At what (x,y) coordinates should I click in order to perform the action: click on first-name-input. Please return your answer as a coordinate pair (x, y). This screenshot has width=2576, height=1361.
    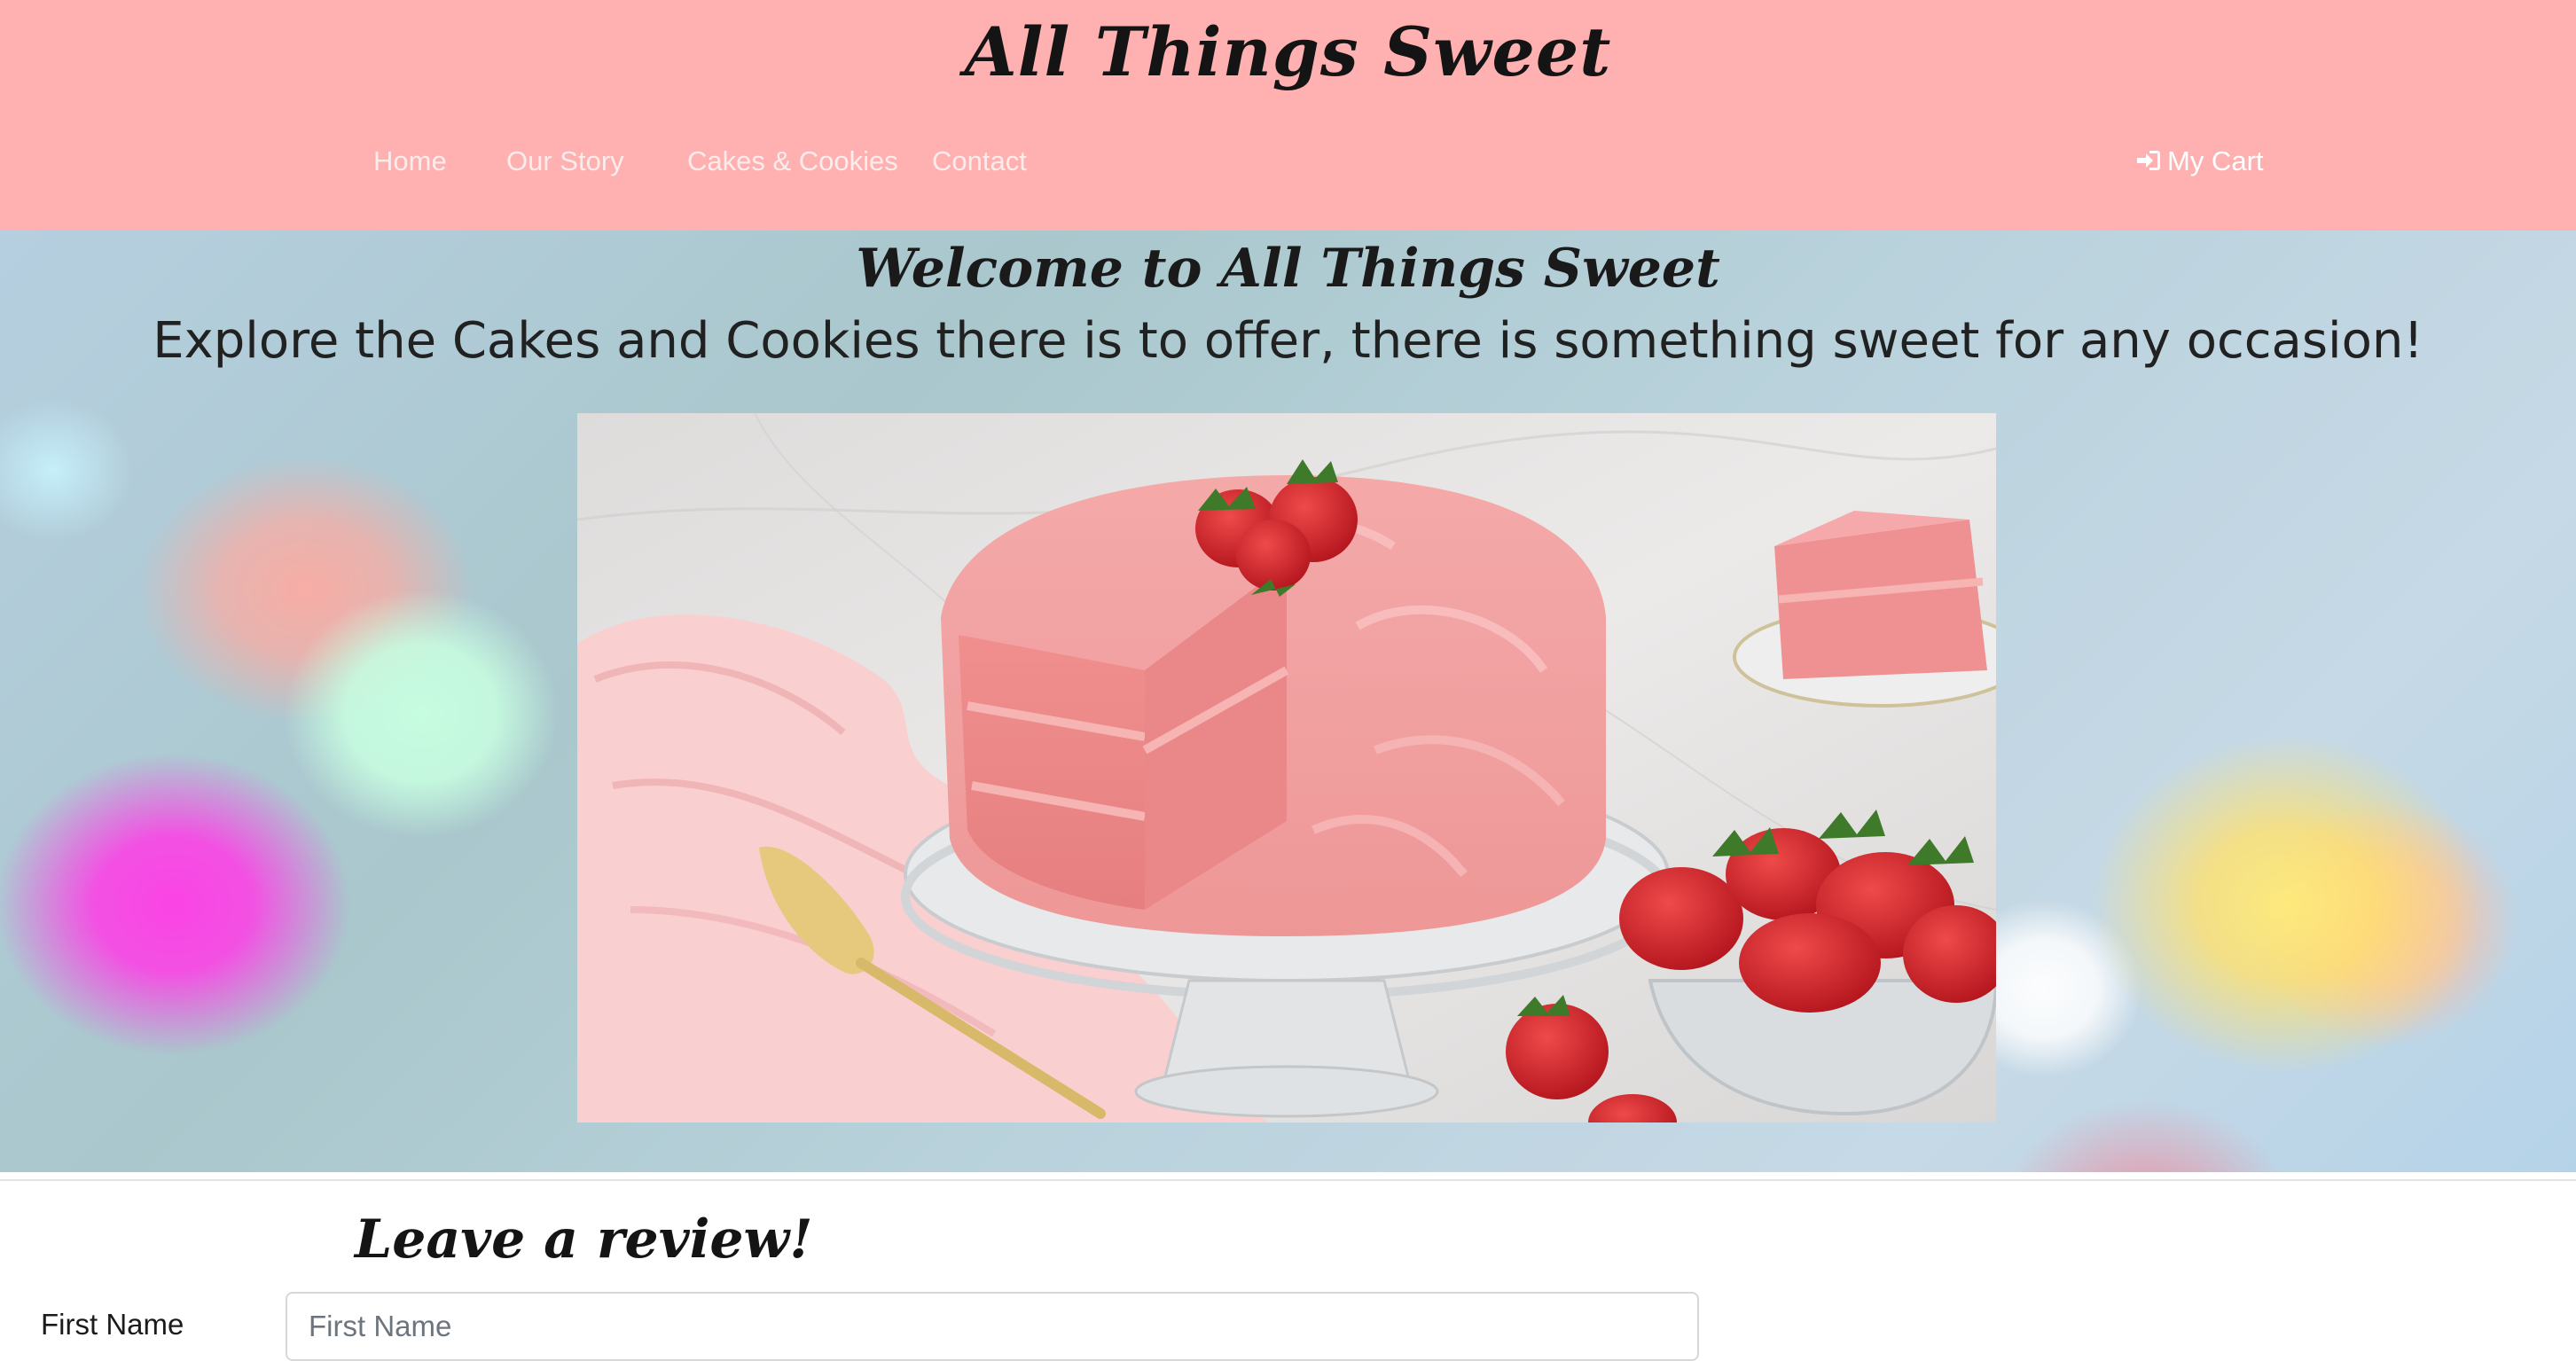
    Looking at the image, I should click on (992, 1326).